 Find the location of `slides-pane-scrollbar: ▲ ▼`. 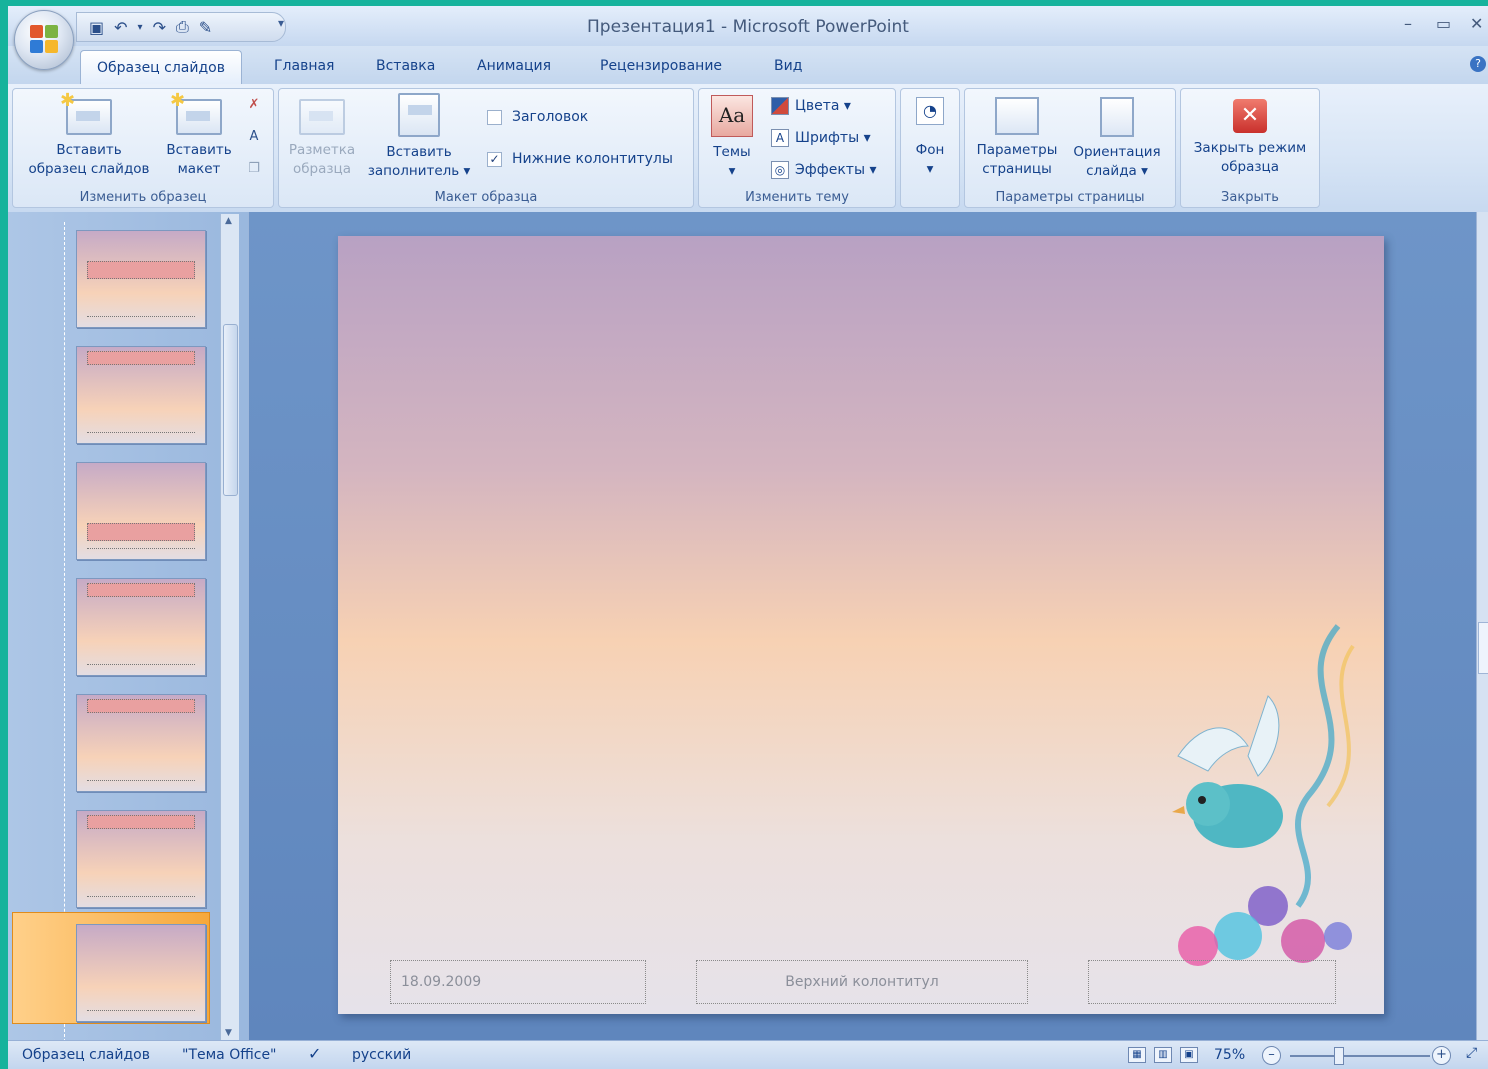

slides-pane-scrollbar: ▲ ▼ is located at coordinates (229, 627).